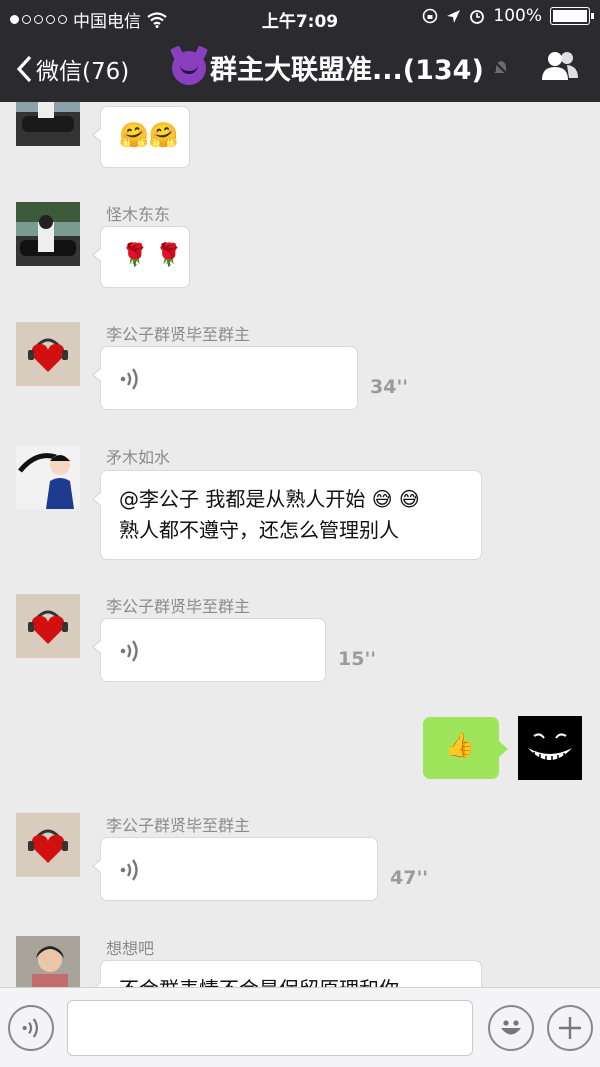 The height and width of the screenshot is (1067, 600). I want to click on chat-title-text: 群主大联盟准...(134), so click(347, 70).